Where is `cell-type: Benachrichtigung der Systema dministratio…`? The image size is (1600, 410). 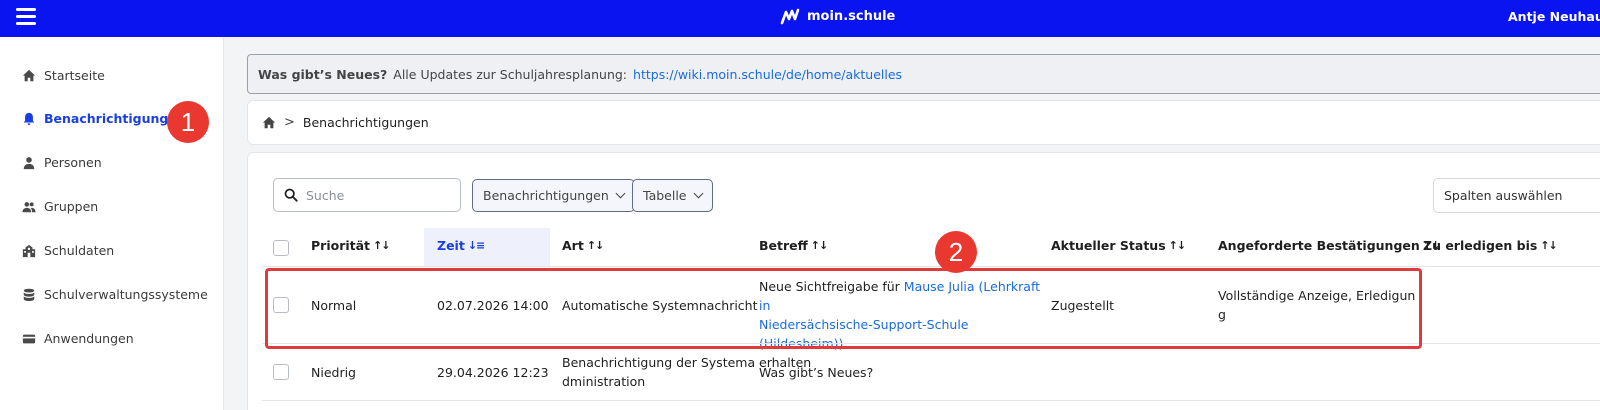
cell-type: Benachrichtigung der Systema dministratio… is located at coordinates (658, 372).